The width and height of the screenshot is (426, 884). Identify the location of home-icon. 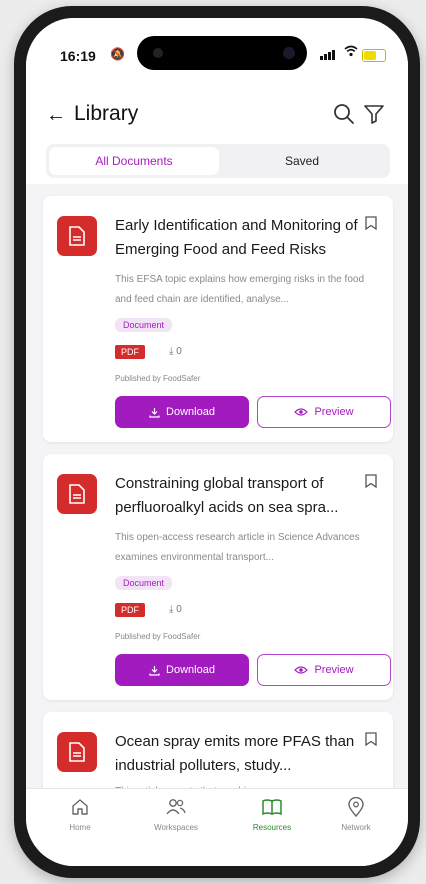
(80, 807).